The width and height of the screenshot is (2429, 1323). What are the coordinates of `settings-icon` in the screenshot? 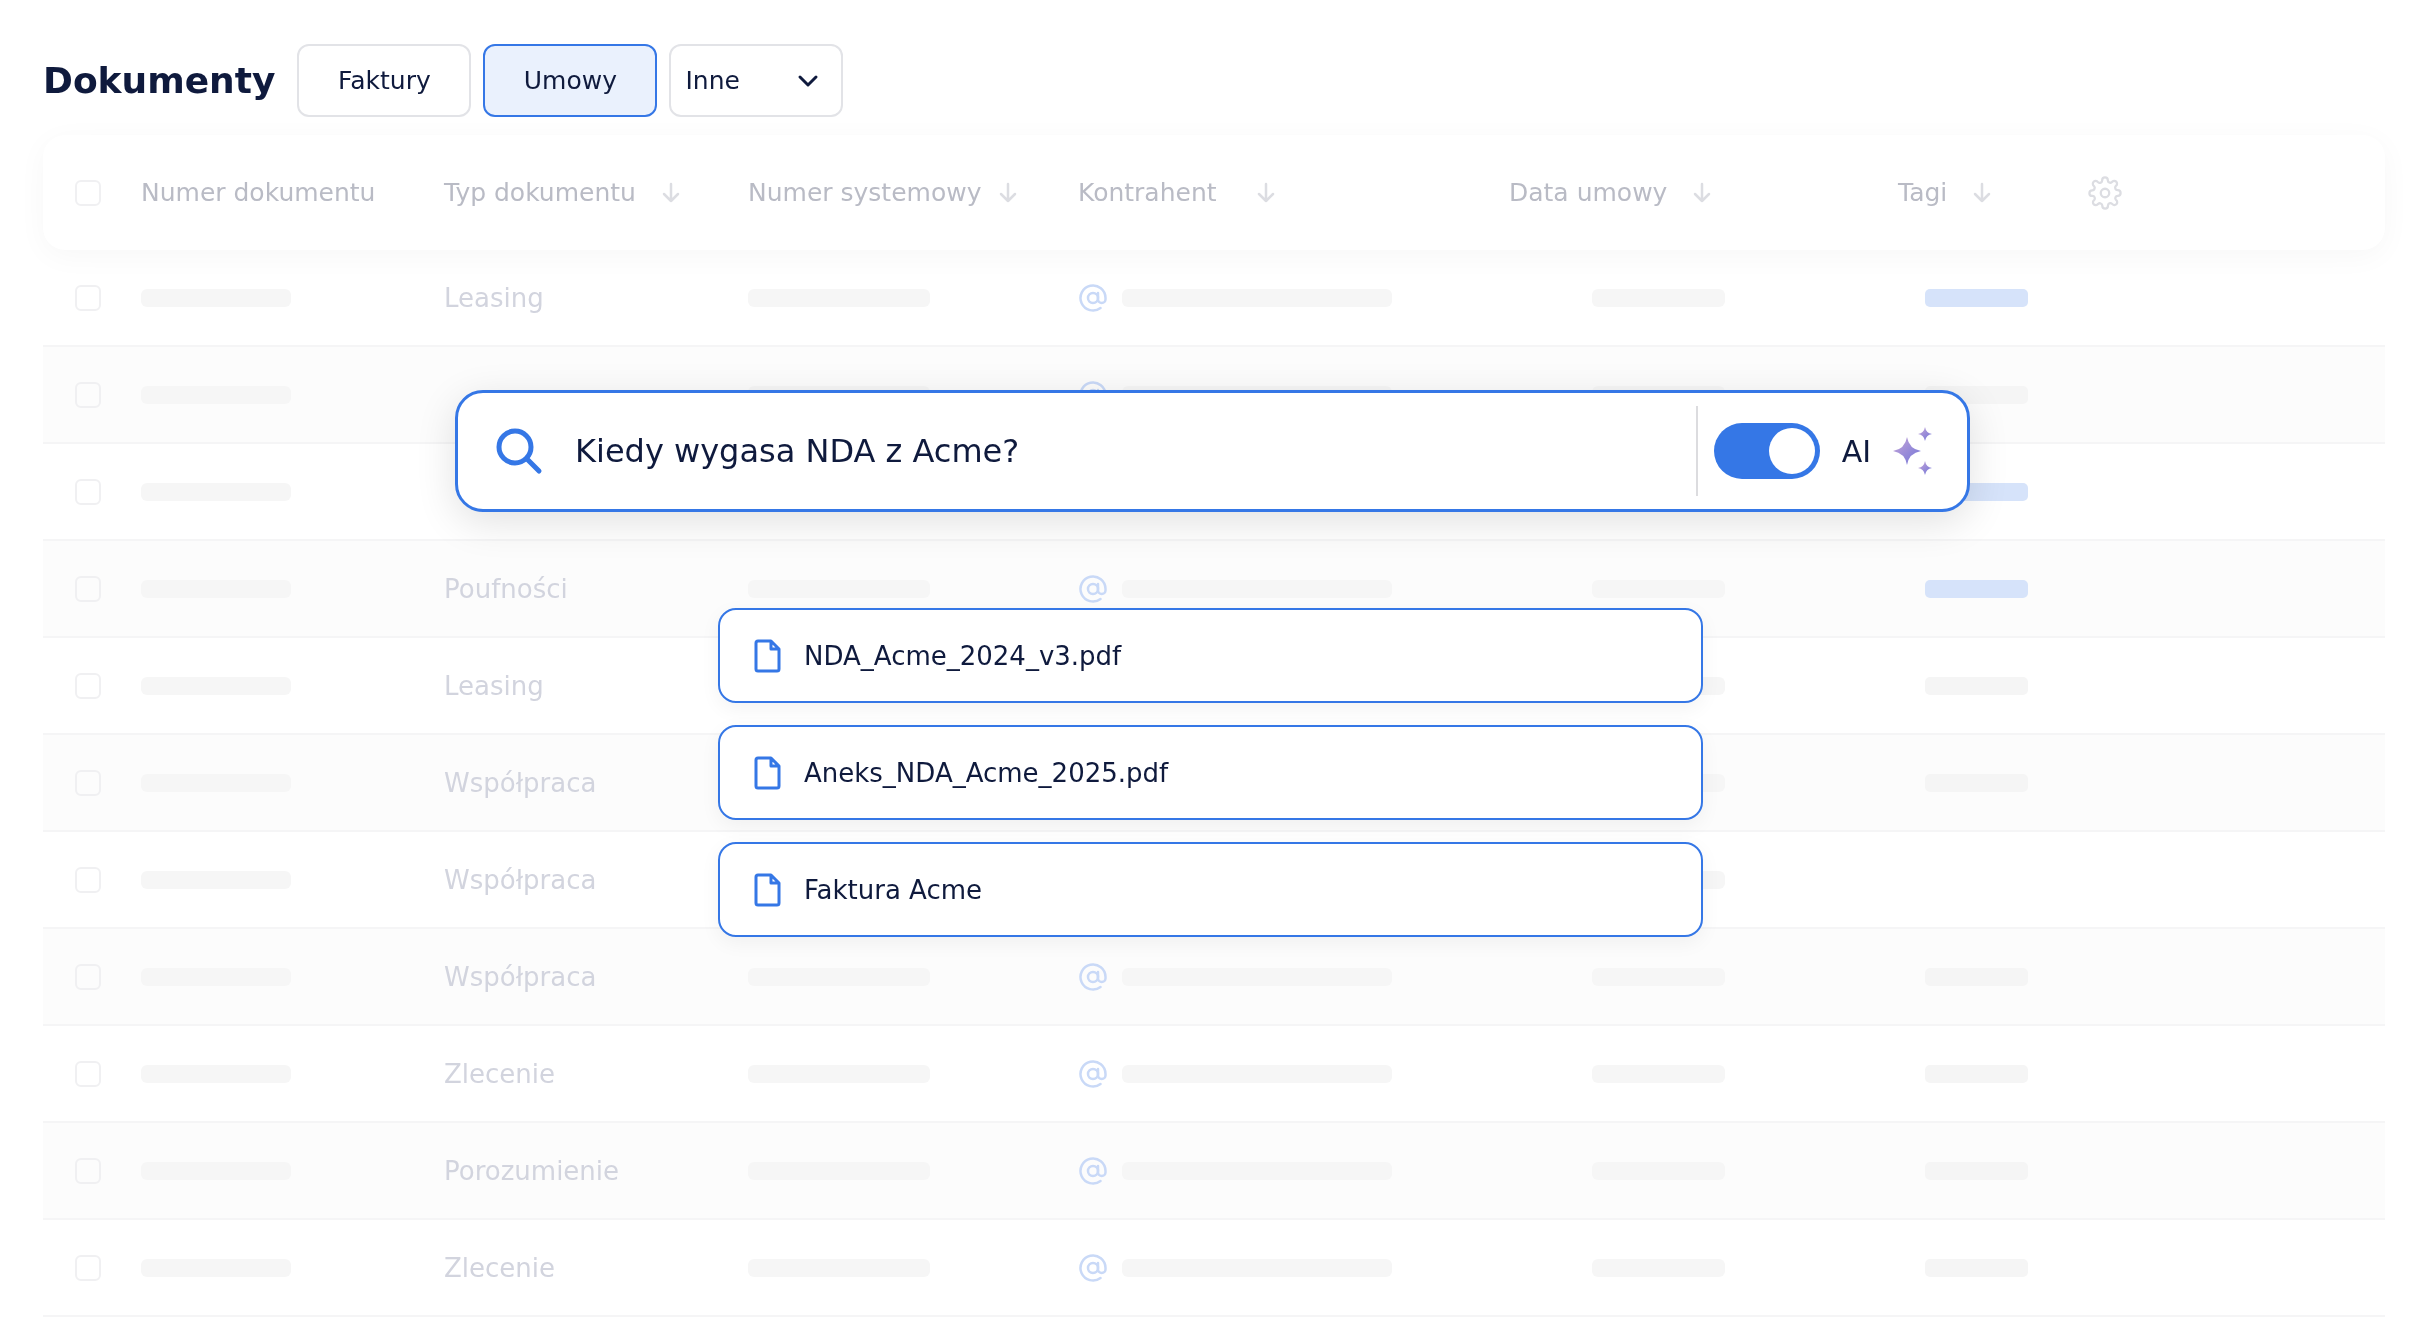 It's located at (2105, 192).